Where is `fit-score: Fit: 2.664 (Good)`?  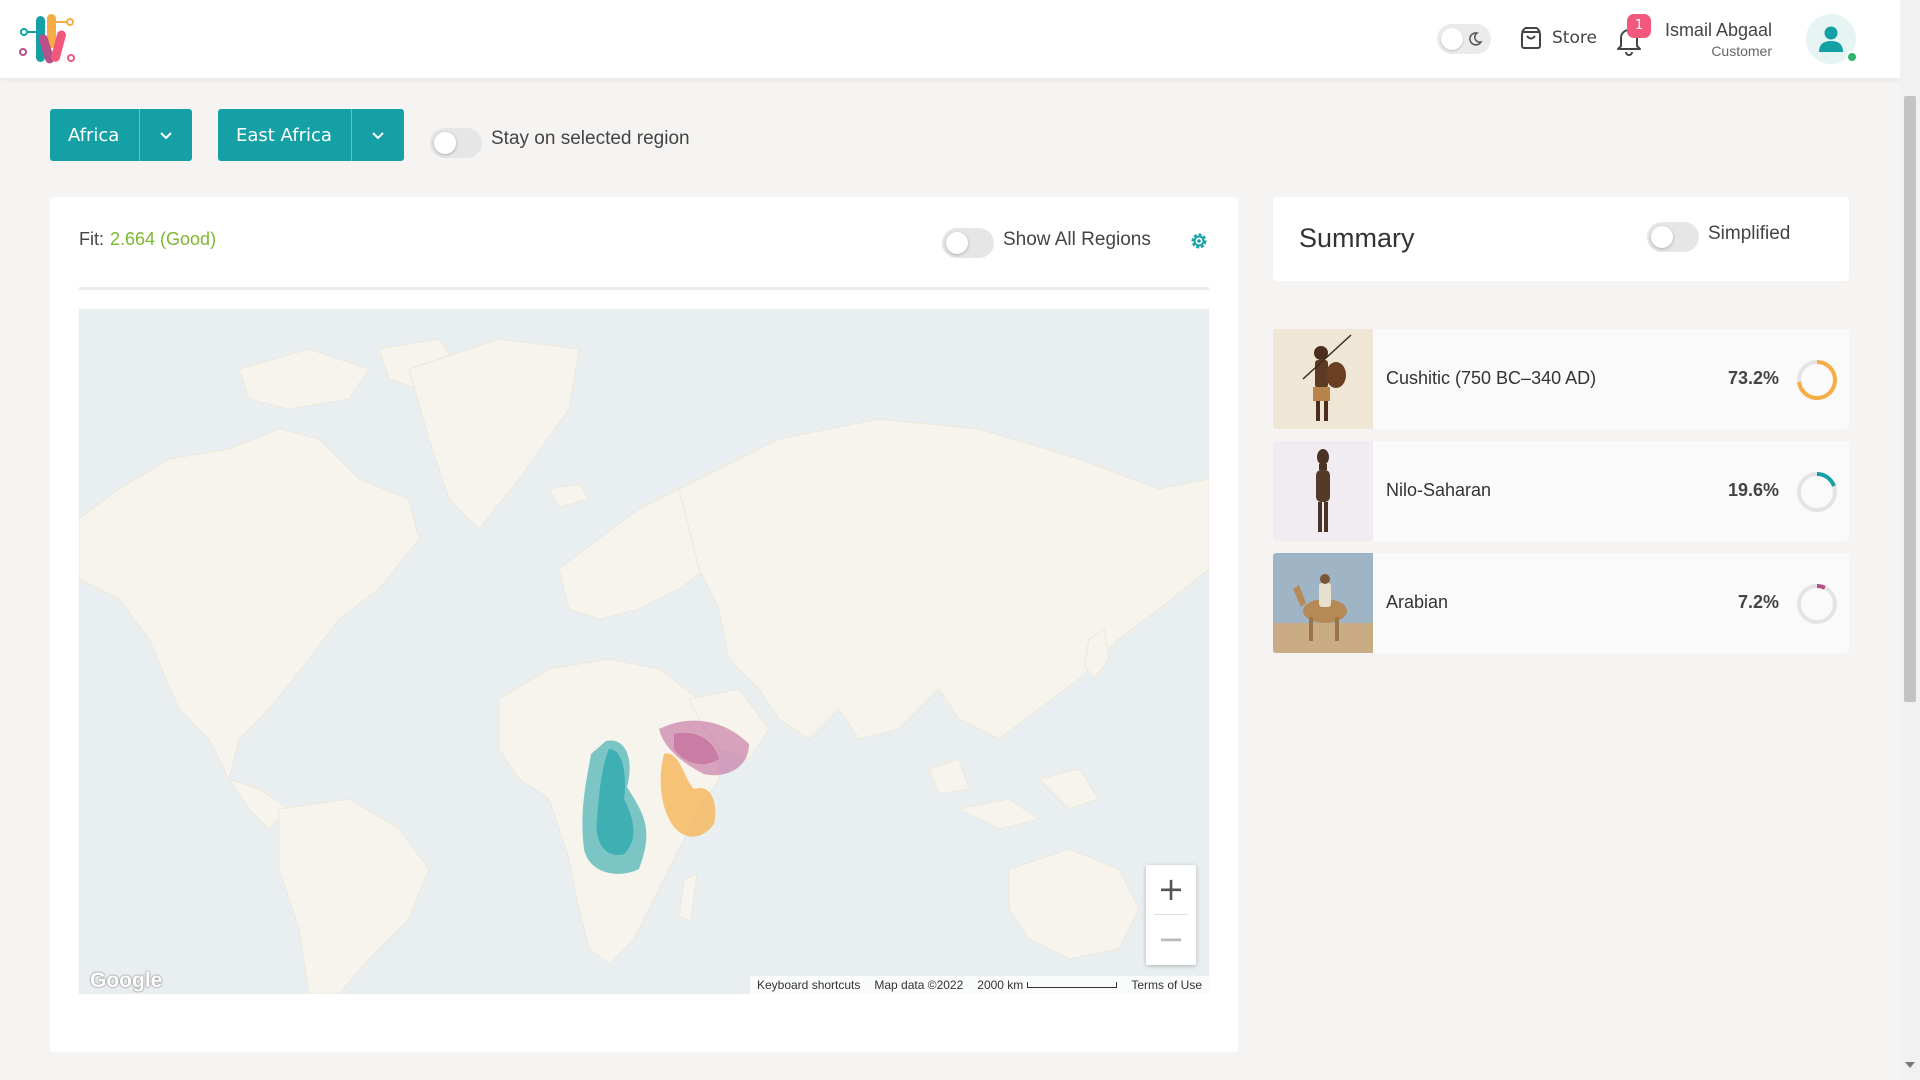 fit-score: Fit: 2.664 (Good) is located at coordinates (147, 239).